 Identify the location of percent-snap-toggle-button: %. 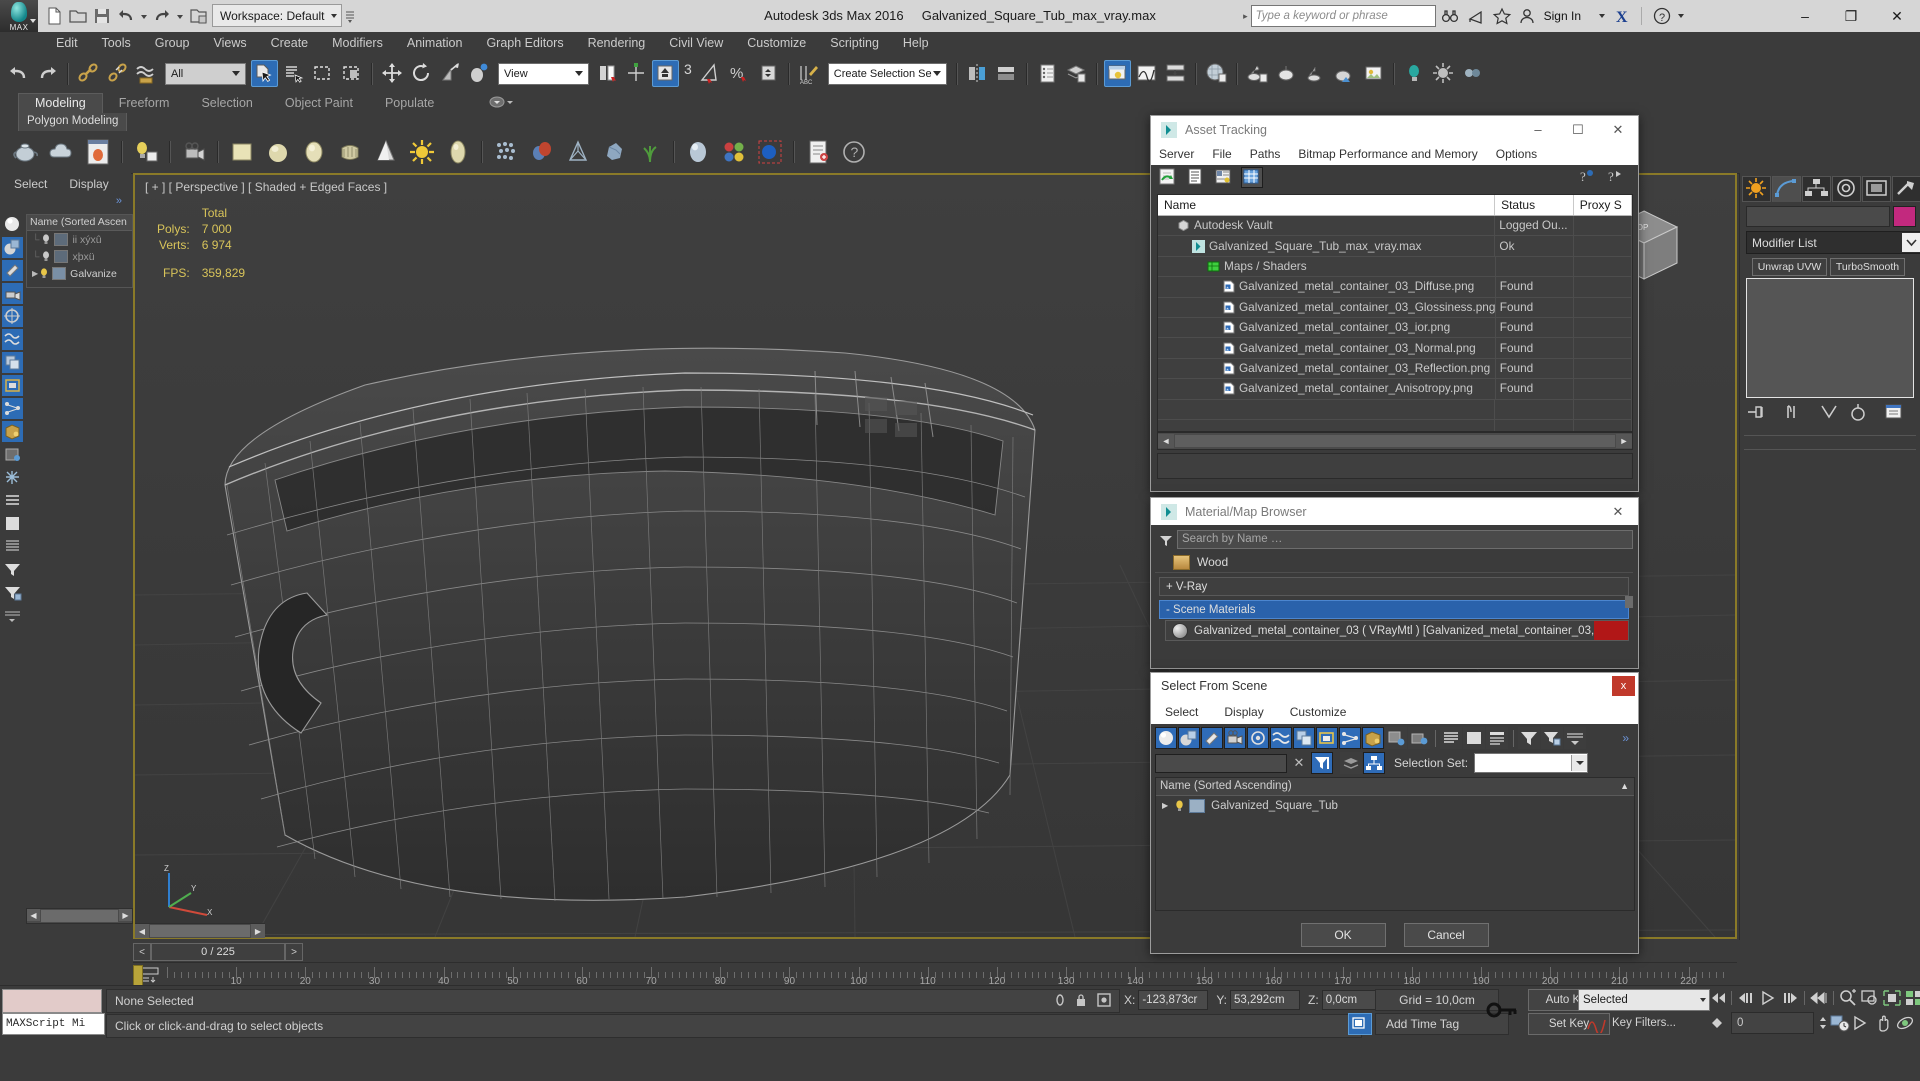
(739, 73).